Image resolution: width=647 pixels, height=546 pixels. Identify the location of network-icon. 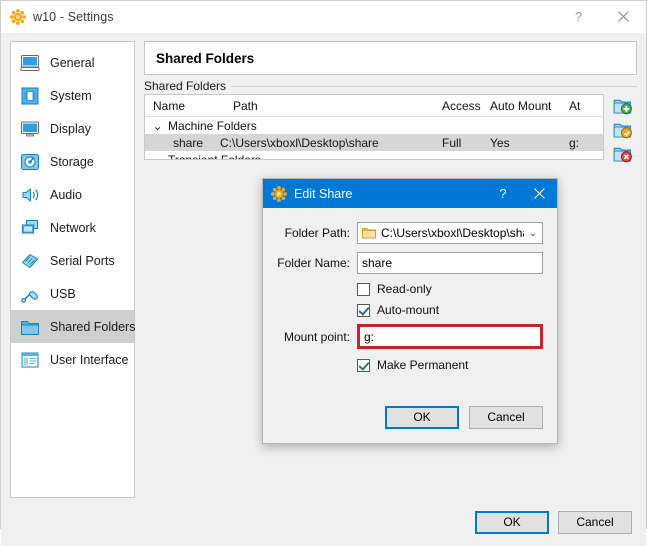
(30, 228).